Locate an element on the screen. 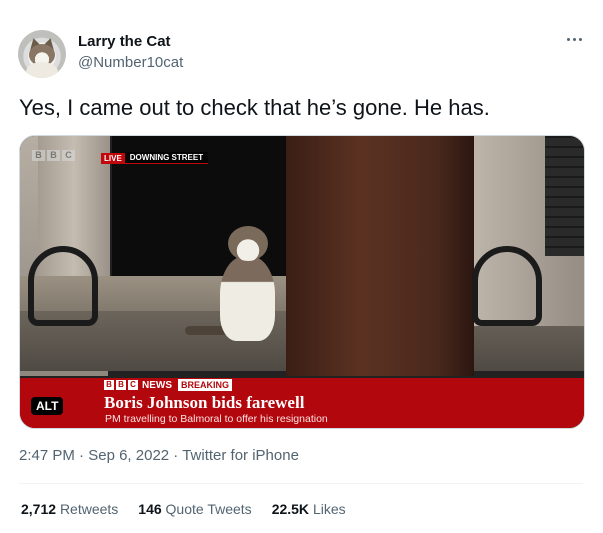 Image resolution: width=603 pixels, height=533 pixels. news-label: NEWS is located at coordinates (157, 385).